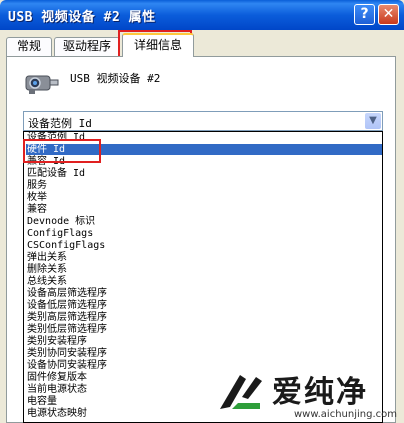 The width and height of the screenshot is (404, 423). Describe the element at coordinates (66, 305) in the screenshot. I see `dropdown-option: 设备低层筛选程序` at that location.